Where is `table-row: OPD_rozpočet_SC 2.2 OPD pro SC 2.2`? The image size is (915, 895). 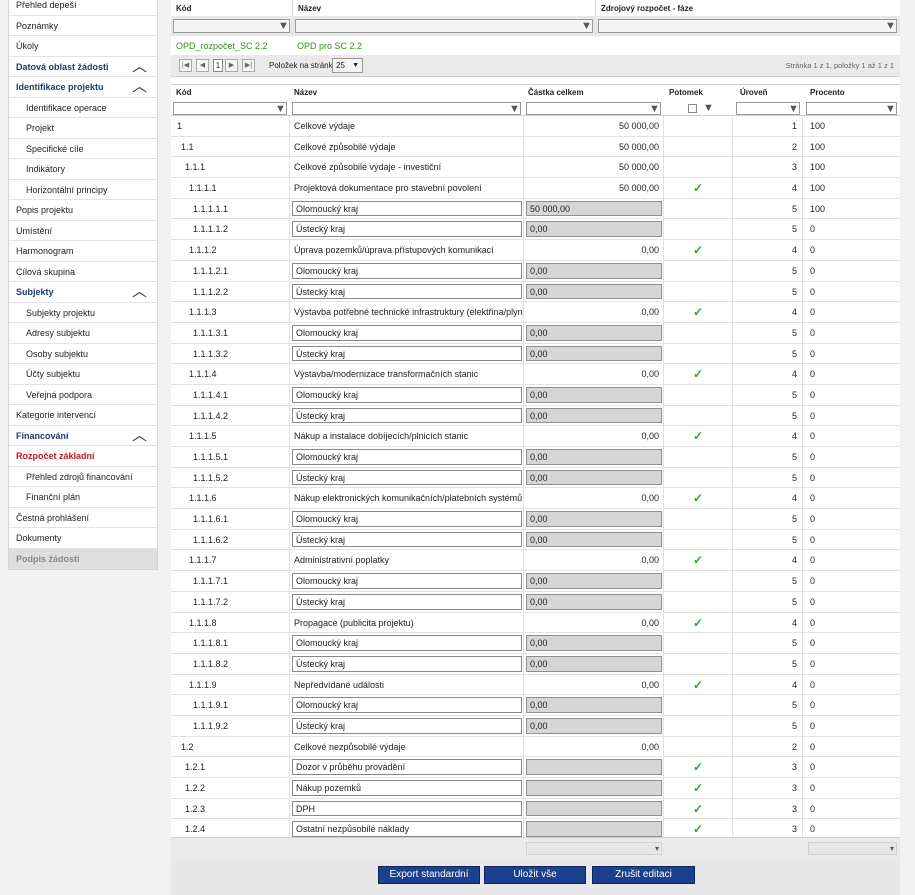 table-row: OPD_rozpočet_SC 2.2 OPD pro SC 2.2 is located at coordinates (535, 46).